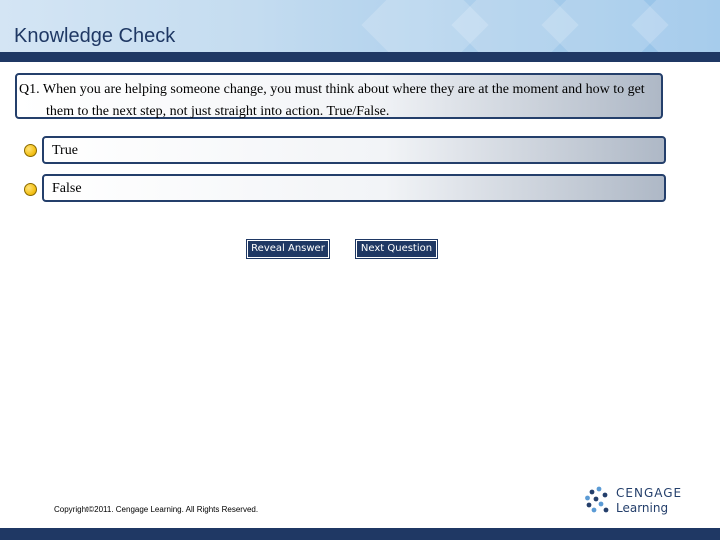 The image size is (720, 540). What do you see at coordinates (95, 36) in the screenshot?
I see `page-title: Knowledge Check` at bounding box center [95, 36].